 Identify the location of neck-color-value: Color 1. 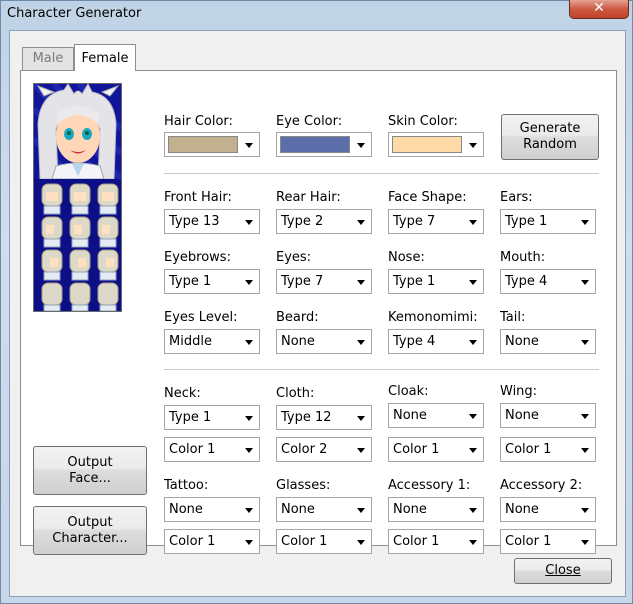
(192, 449).